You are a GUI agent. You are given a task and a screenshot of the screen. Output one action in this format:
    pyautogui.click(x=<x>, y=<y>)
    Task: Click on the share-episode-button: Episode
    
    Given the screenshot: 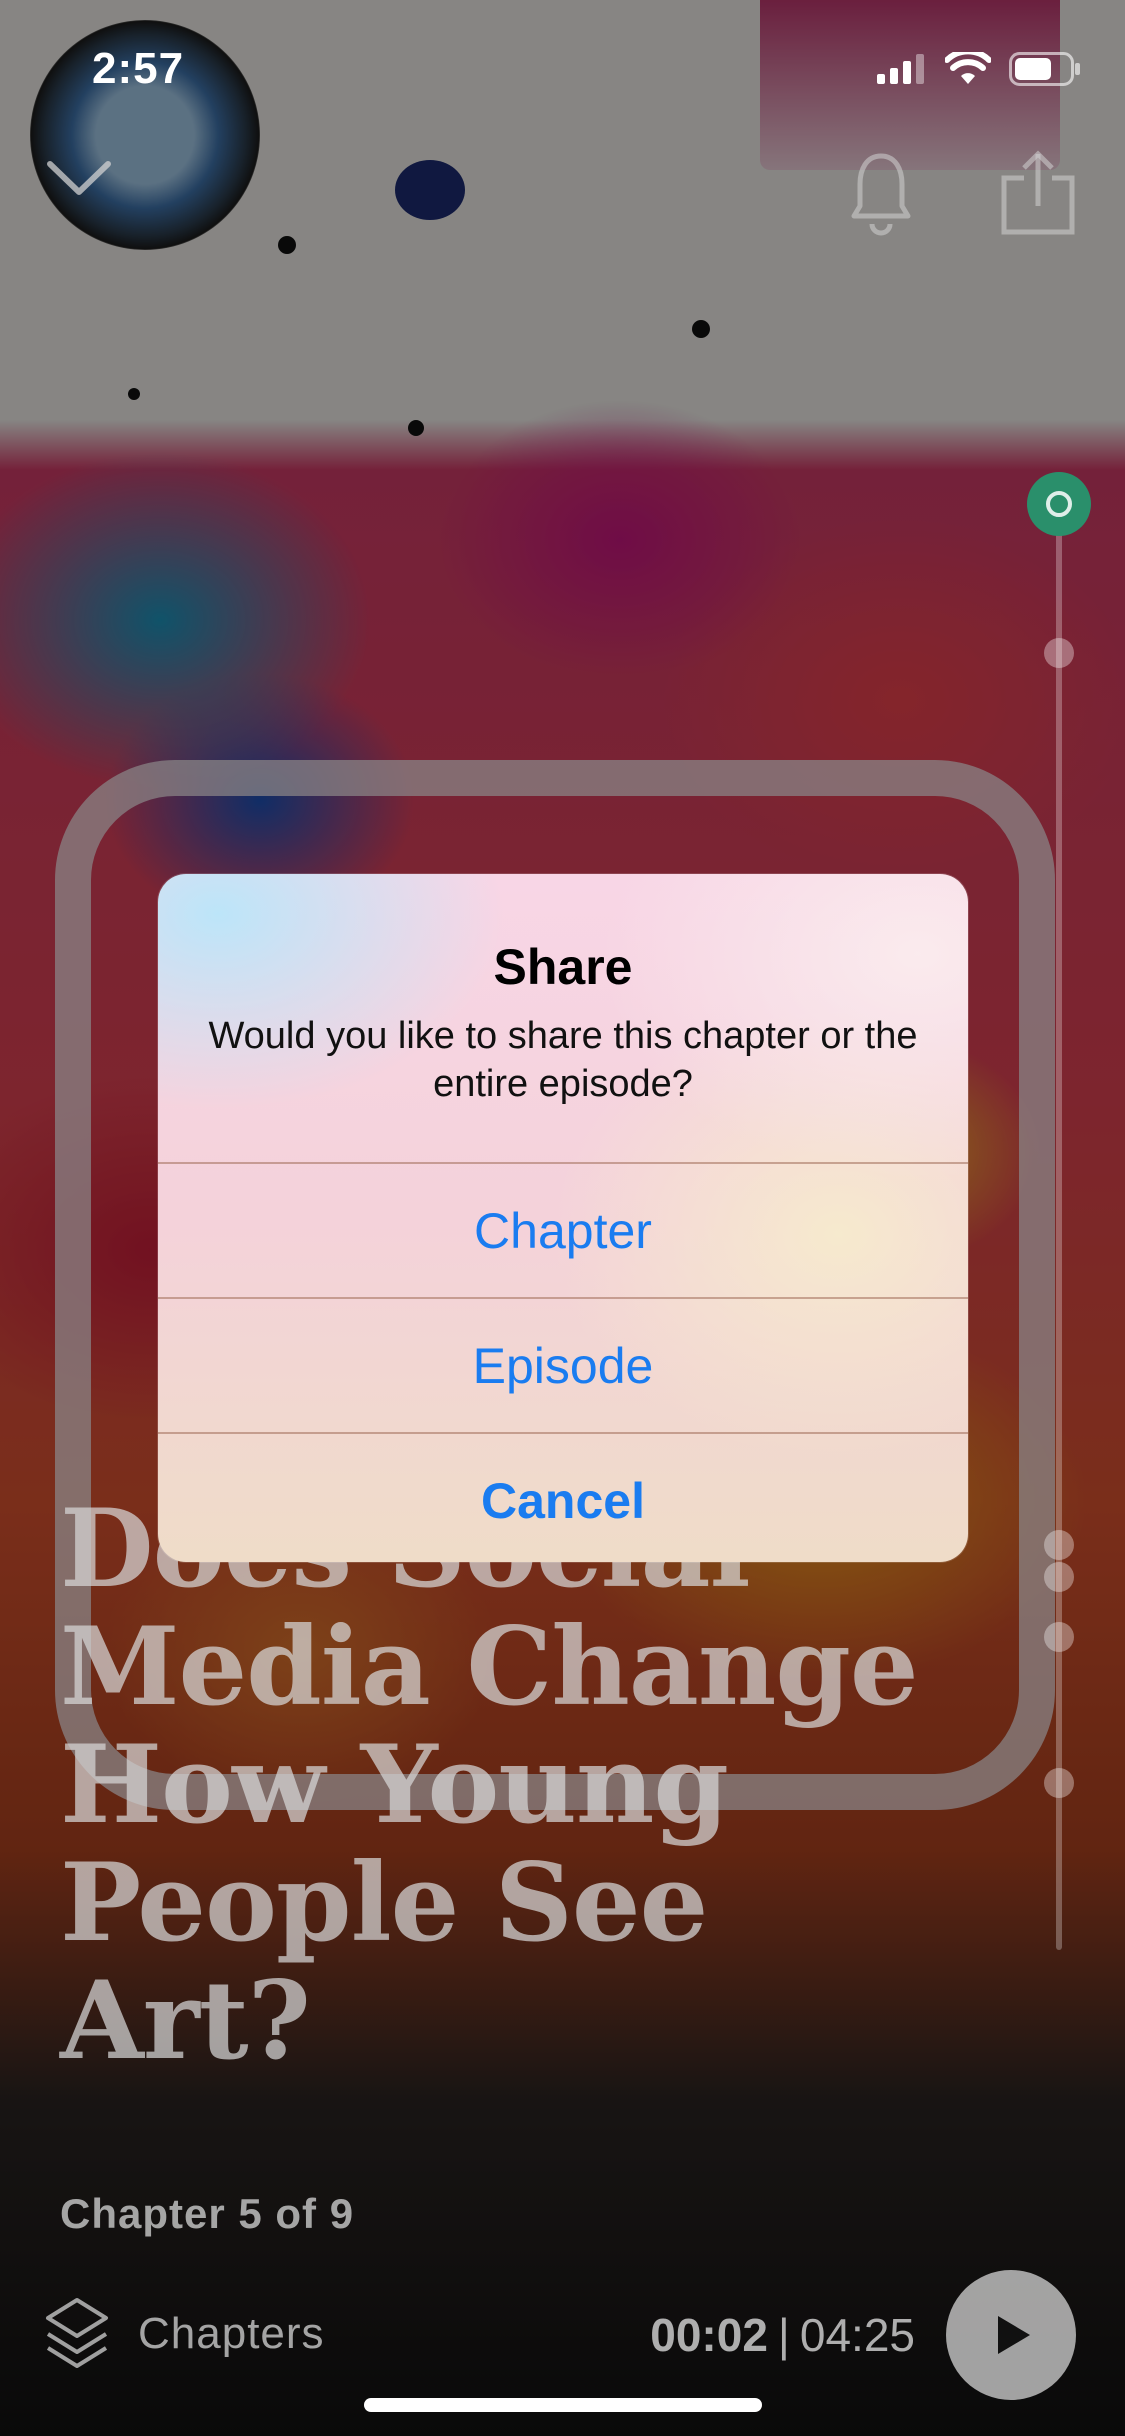 What is the action you would take?
    pyautogui.click(x=563, y=1364)
    